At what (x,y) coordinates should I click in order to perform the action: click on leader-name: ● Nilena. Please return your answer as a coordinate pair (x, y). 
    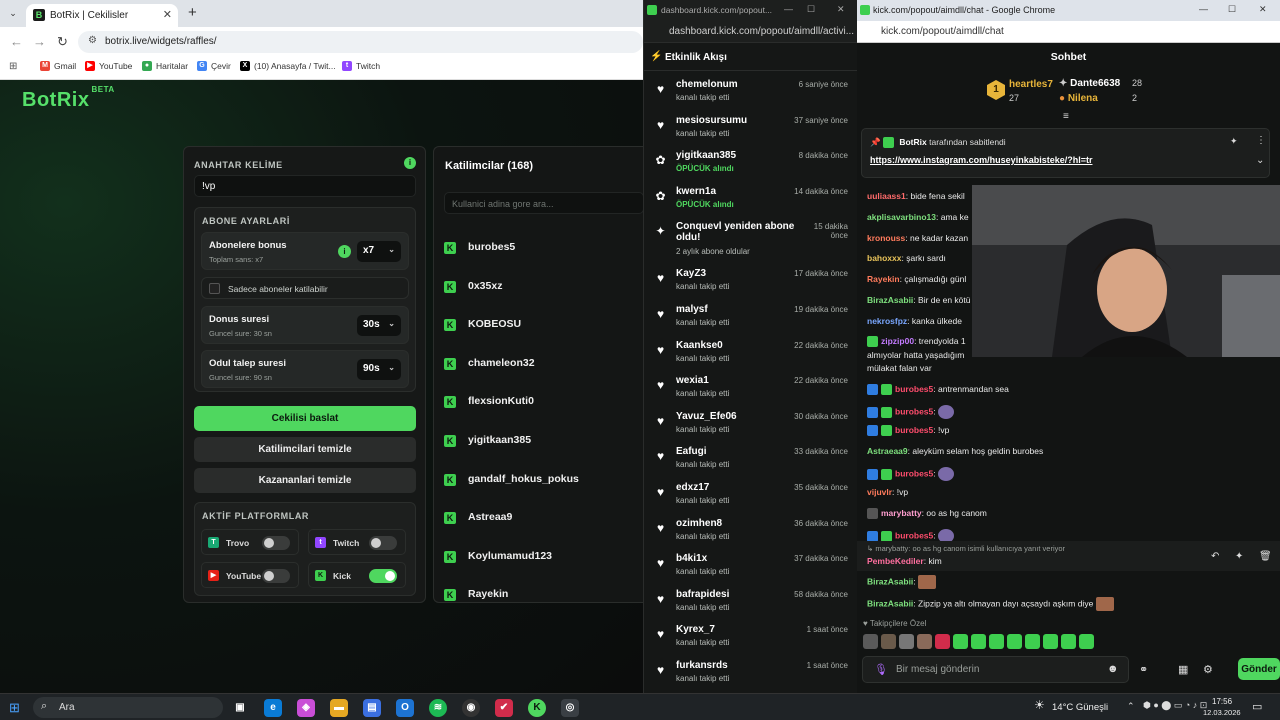
    Looking at the image, I should click on (1078, 98).